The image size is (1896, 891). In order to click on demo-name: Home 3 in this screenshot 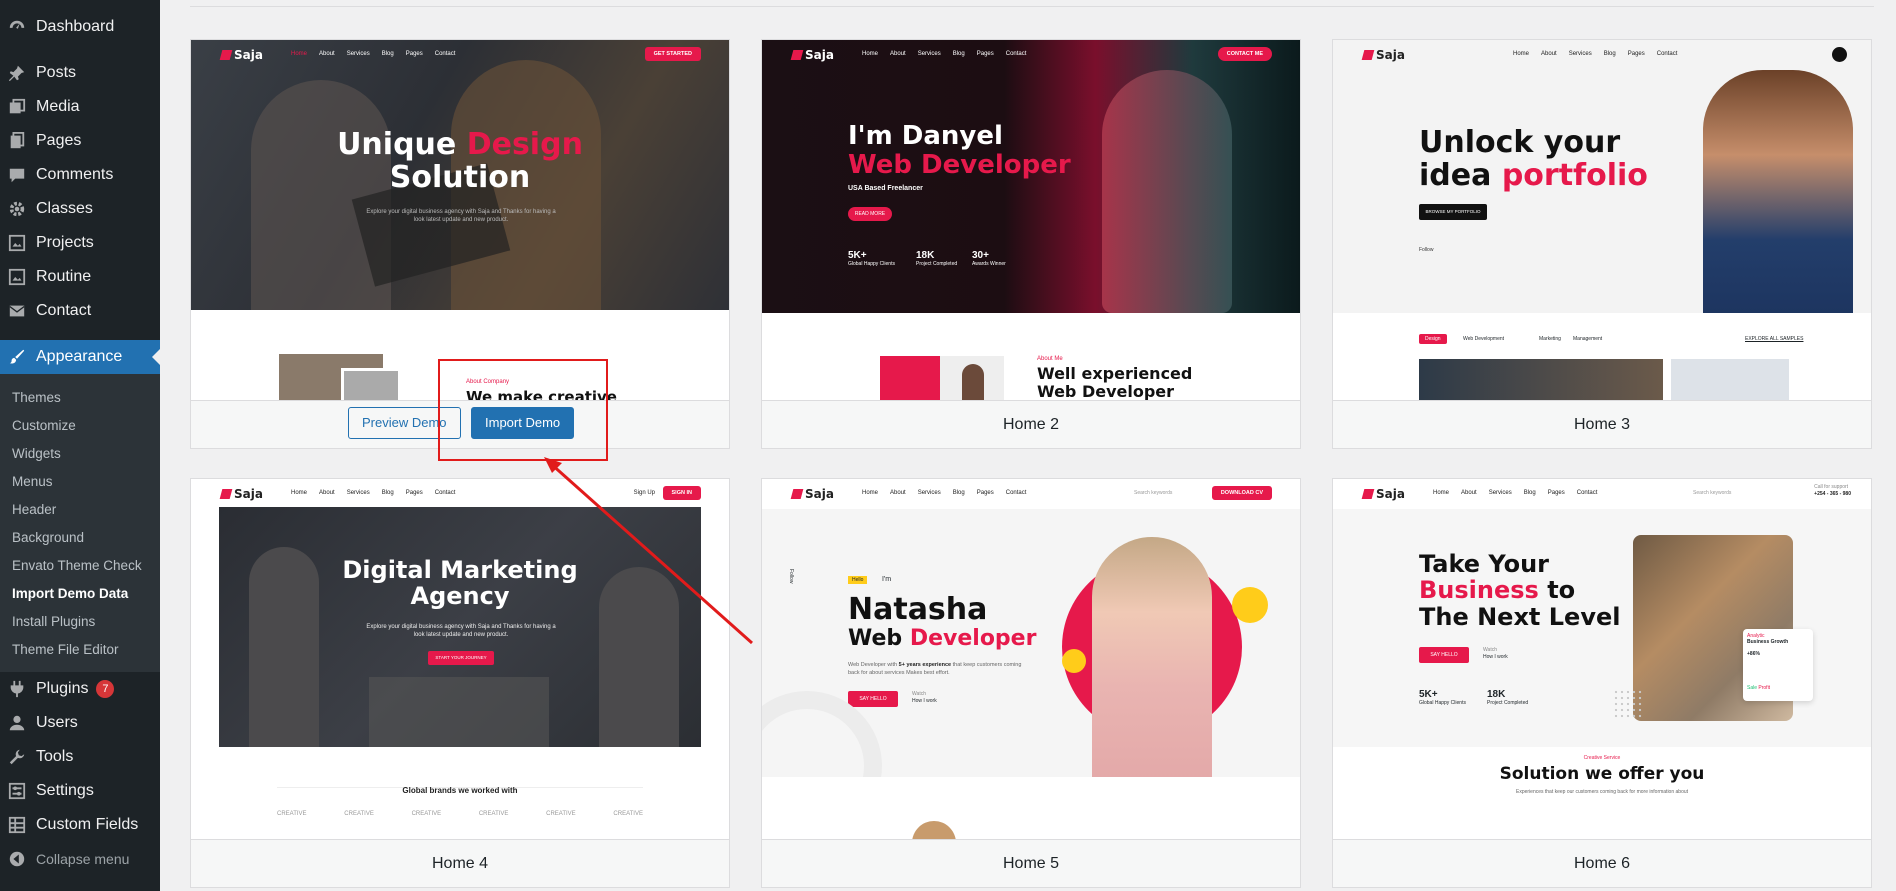, I will do `click(1602, 424)`.